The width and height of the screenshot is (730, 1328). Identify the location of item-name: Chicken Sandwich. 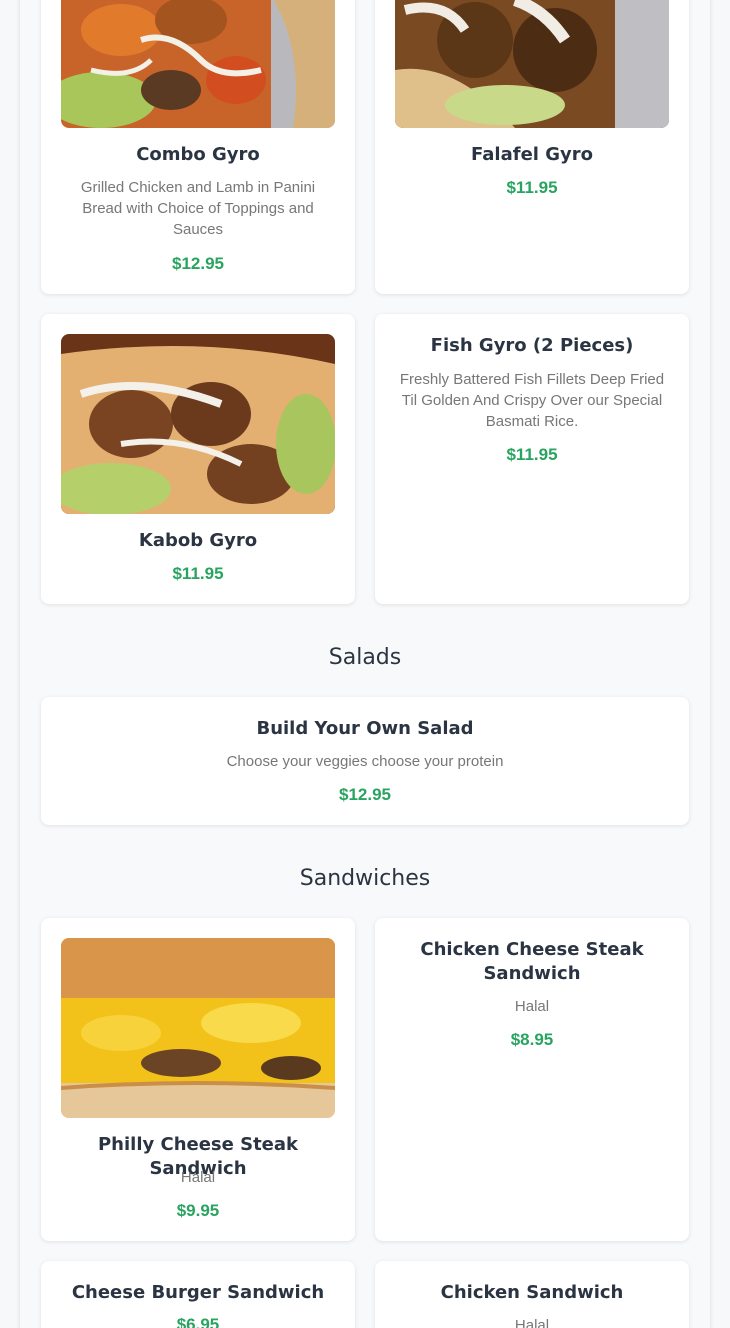
(532, 1292).